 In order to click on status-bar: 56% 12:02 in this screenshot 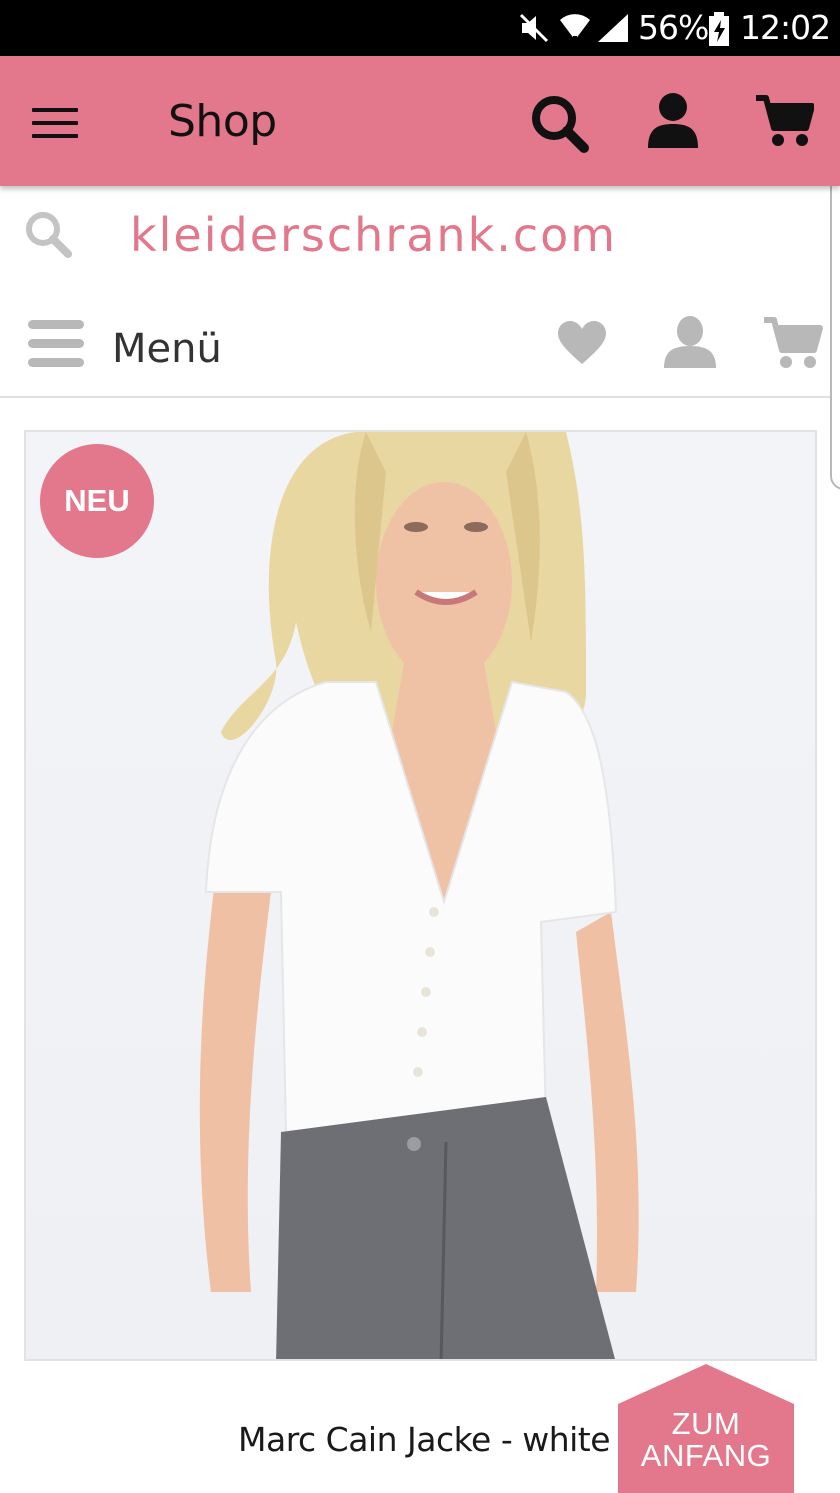, I will do `click(420, 28)`.